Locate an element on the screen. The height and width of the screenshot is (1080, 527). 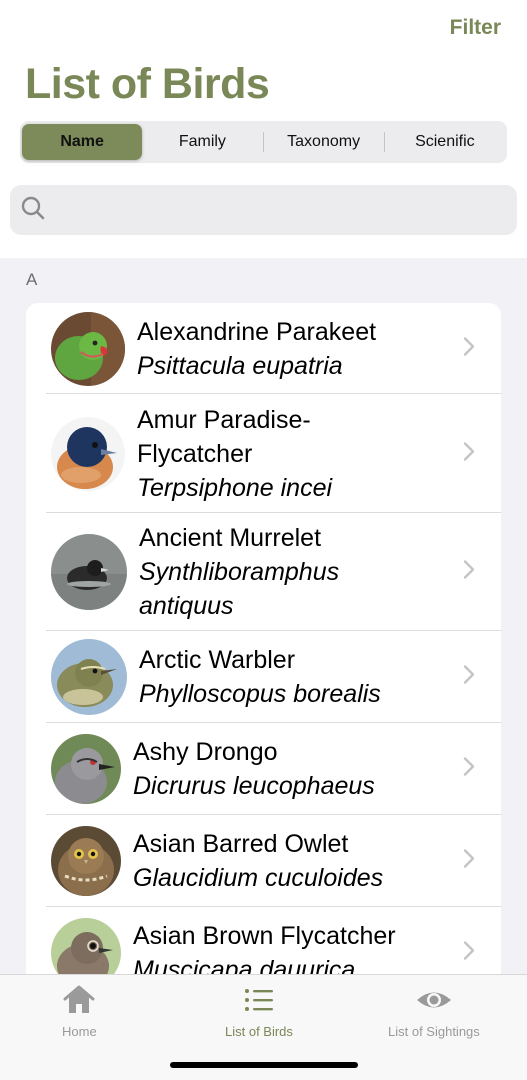
search-icon is located at coordinates (33, 210).